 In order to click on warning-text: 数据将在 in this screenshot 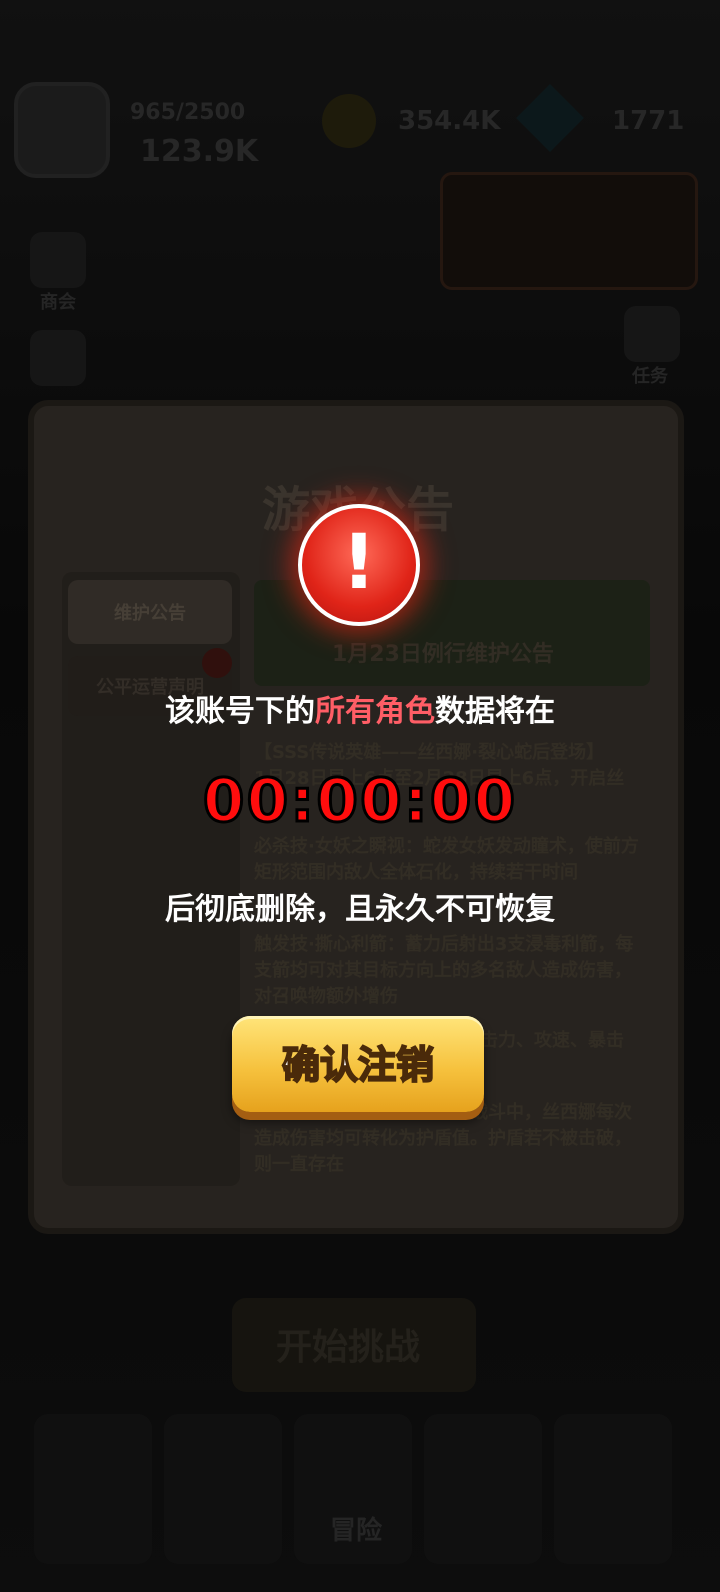, I will do `click(495, 711)`.